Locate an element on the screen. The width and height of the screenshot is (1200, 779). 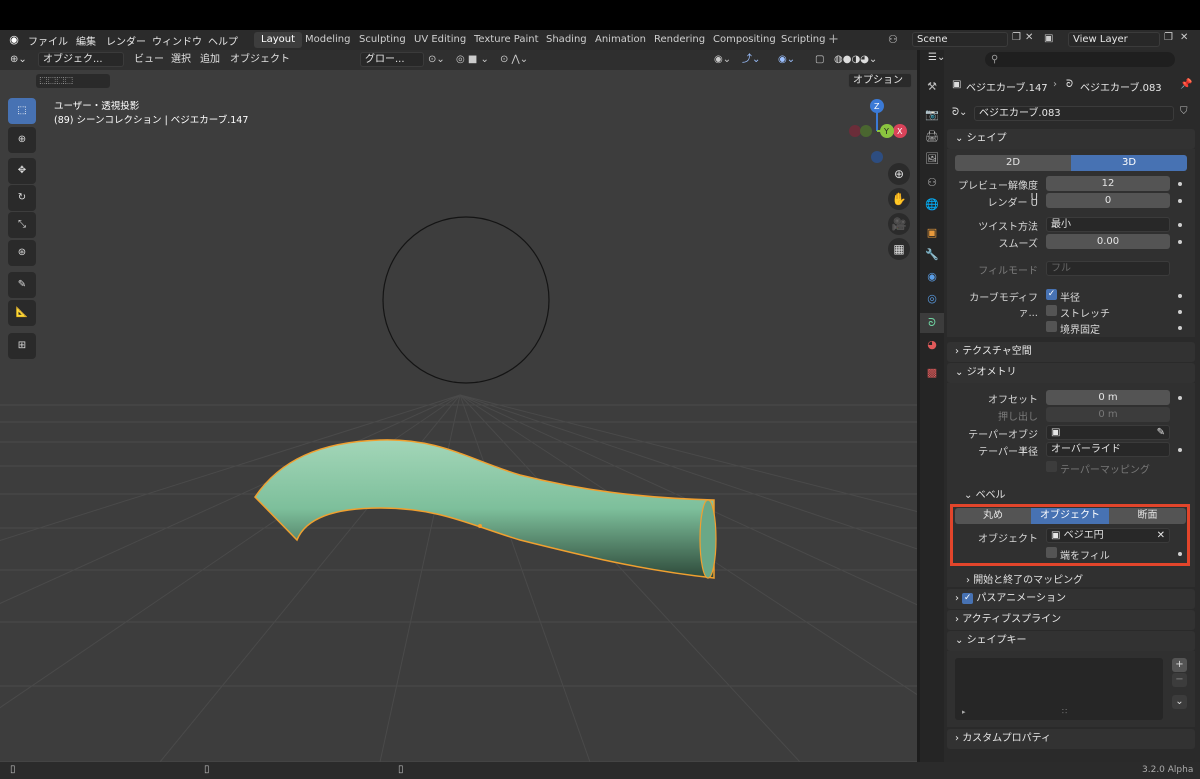
shape-keys-list is located at coordinates (1059, 689).